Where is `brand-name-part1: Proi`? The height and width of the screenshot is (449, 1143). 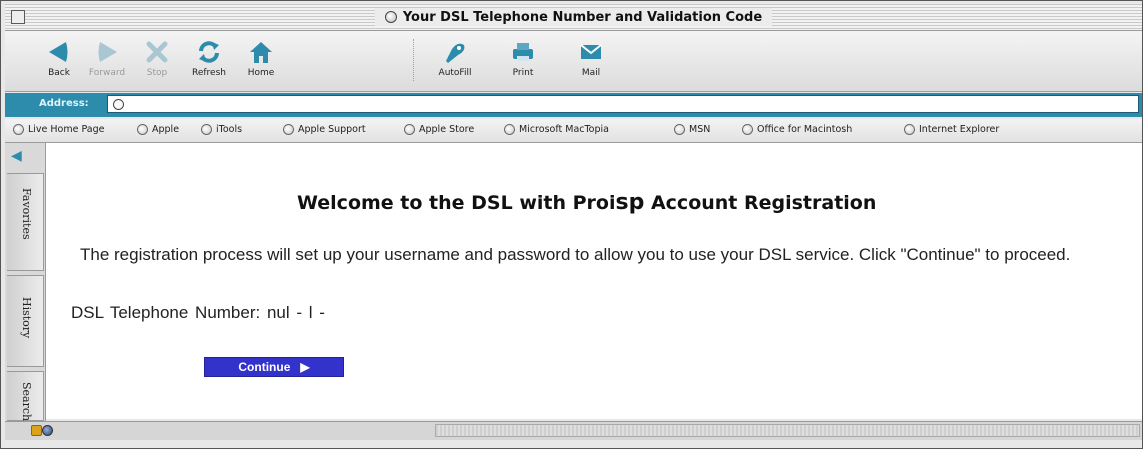 brand-name-part1: Proi is located at coordinates (594, 203).